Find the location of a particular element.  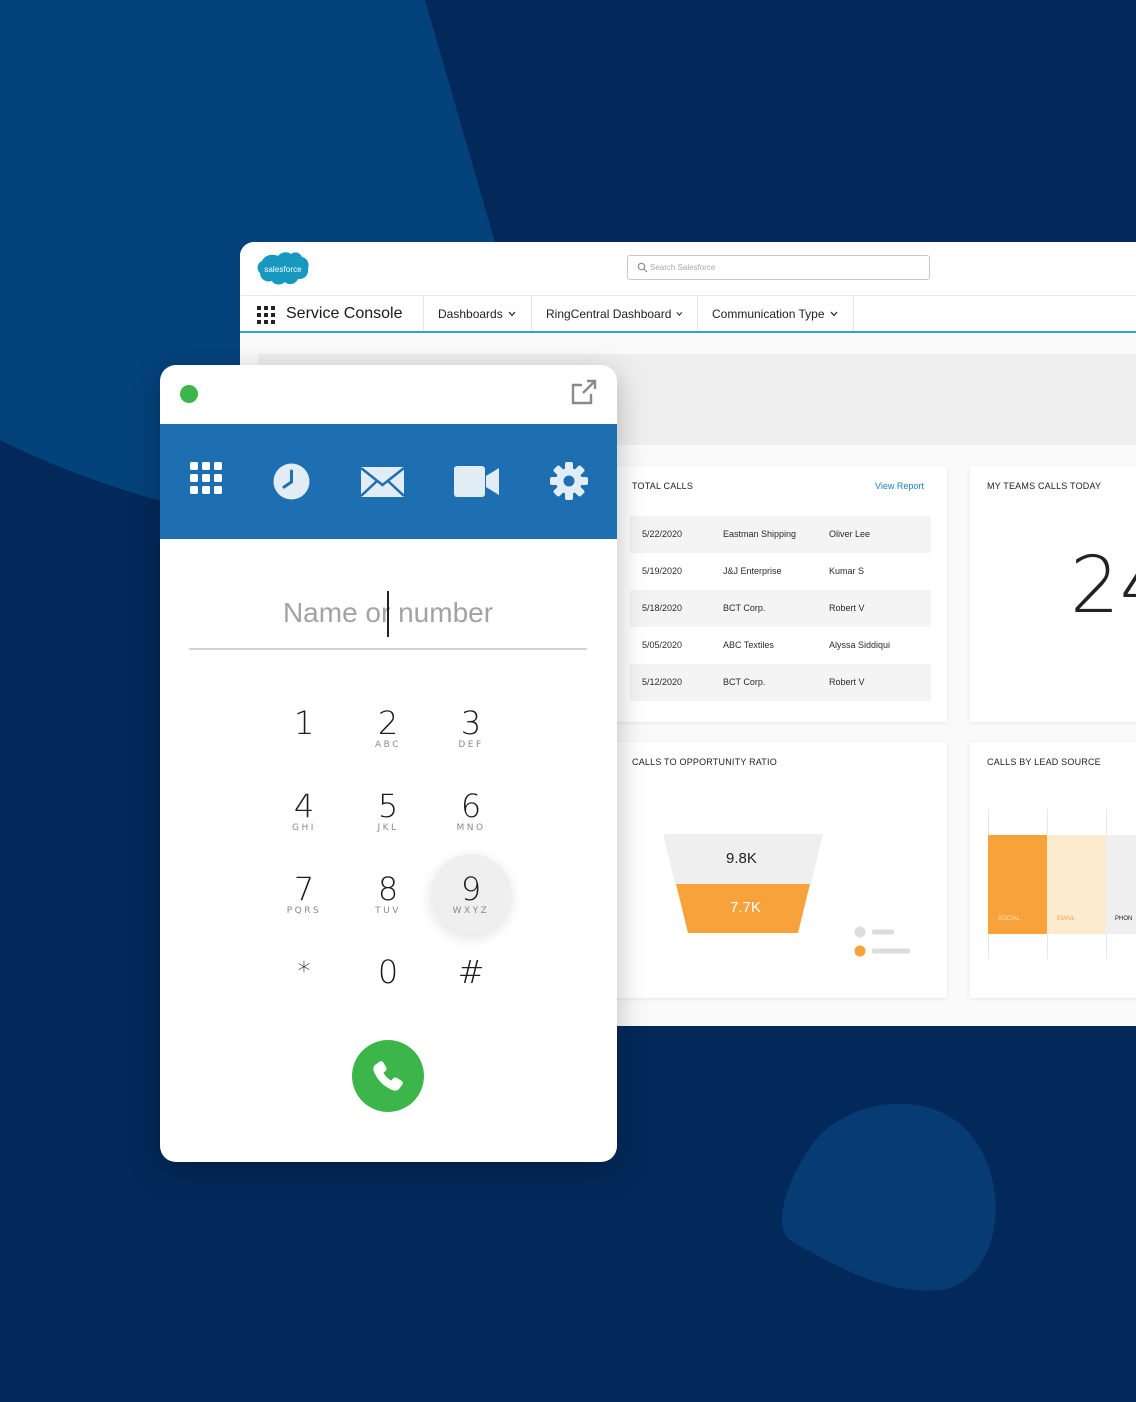

app-launcher: Service Console is located at coordinates (332, 313).